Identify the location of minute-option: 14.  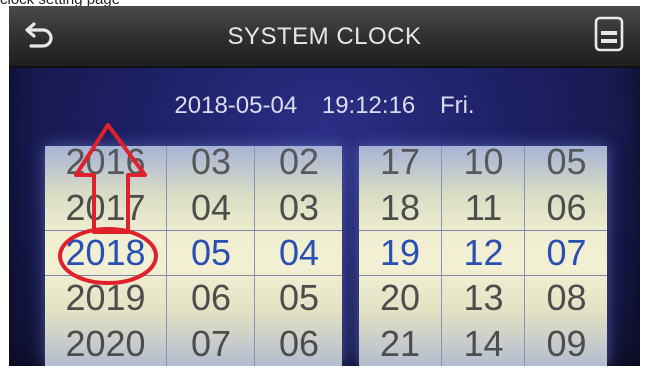
(483, 344).